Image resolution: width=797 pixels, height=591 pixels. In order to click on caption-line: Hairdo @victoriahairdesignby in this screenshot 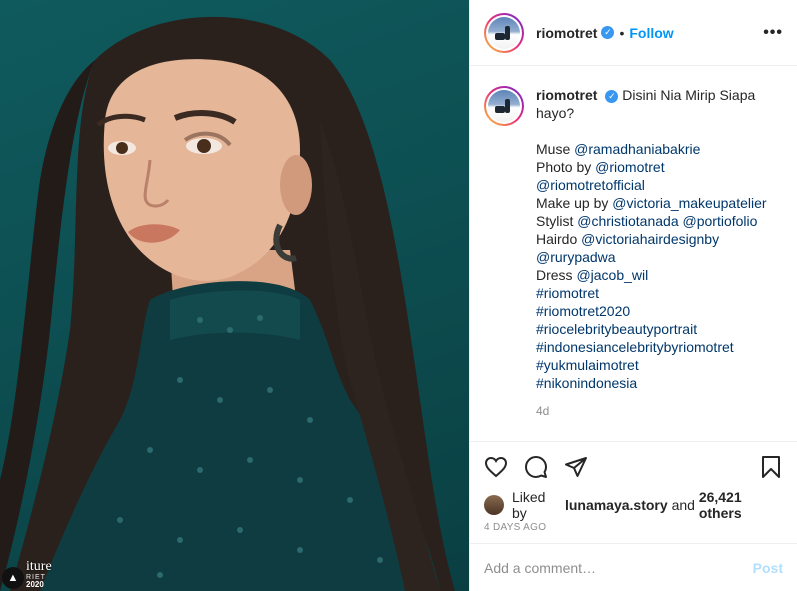, I will do `click(628, 239)`.